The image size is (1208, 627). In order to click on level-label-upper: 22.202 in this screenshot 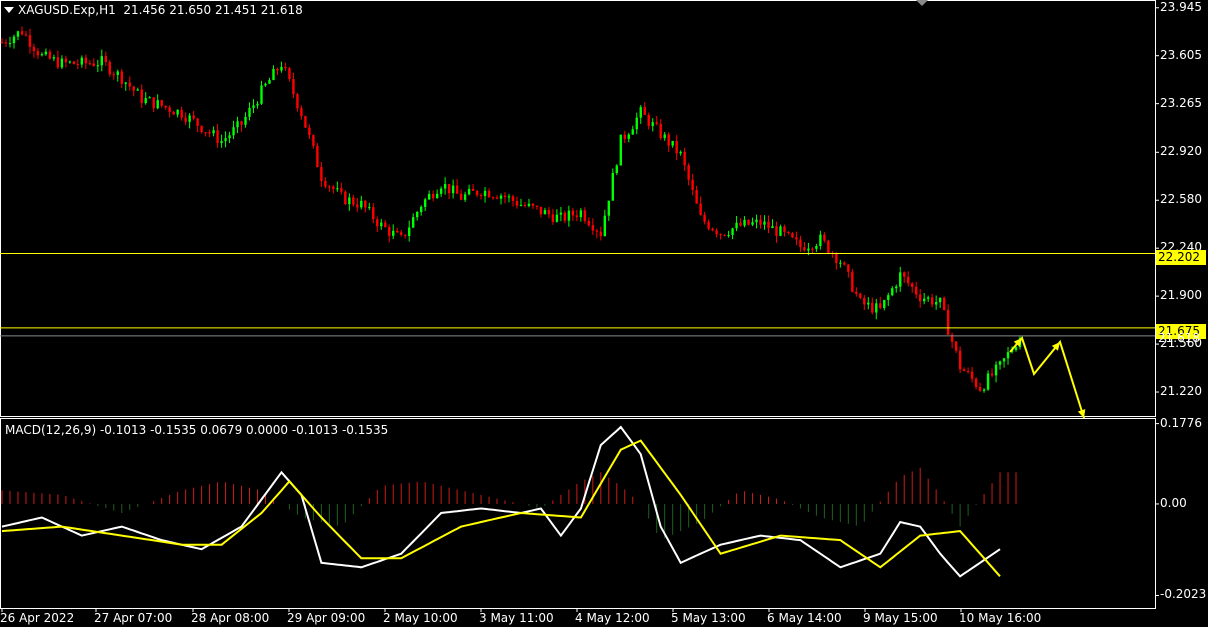, I will do `click(1181, 257)`.